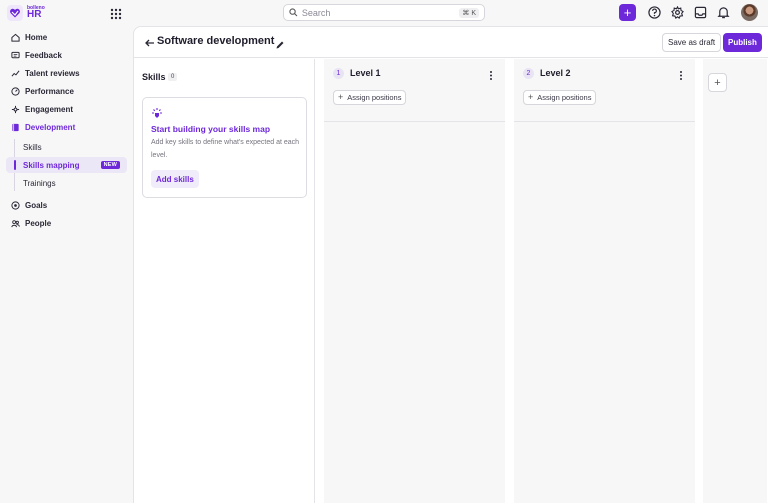 Image resolution: width=768 pixels, height=503 pixels. Describe the element at coordinates (15, 91) in the screenshot. I see `performance-icon` at that location.